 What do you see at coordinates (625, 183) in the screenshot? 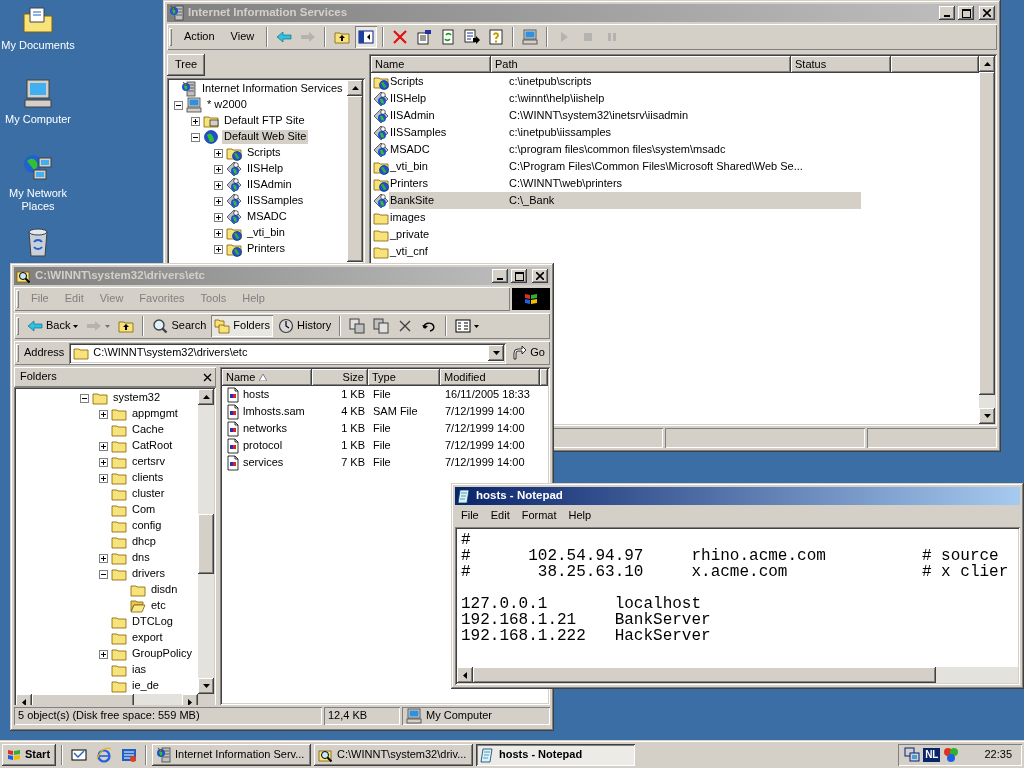
I see `list-row: Printers C:\WINNT\web\printers` at bounding box center [625, 183].